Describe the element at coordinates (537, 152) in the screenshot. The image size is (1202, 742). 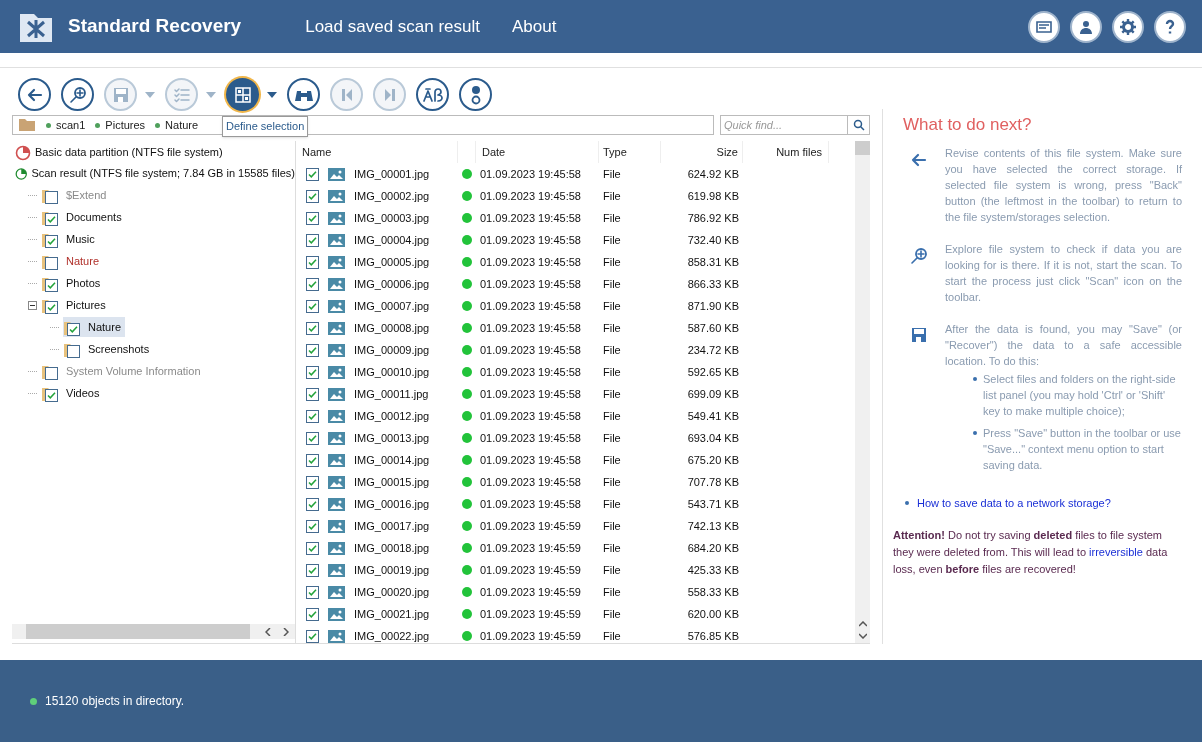
I see `column-header: Date` at that location.